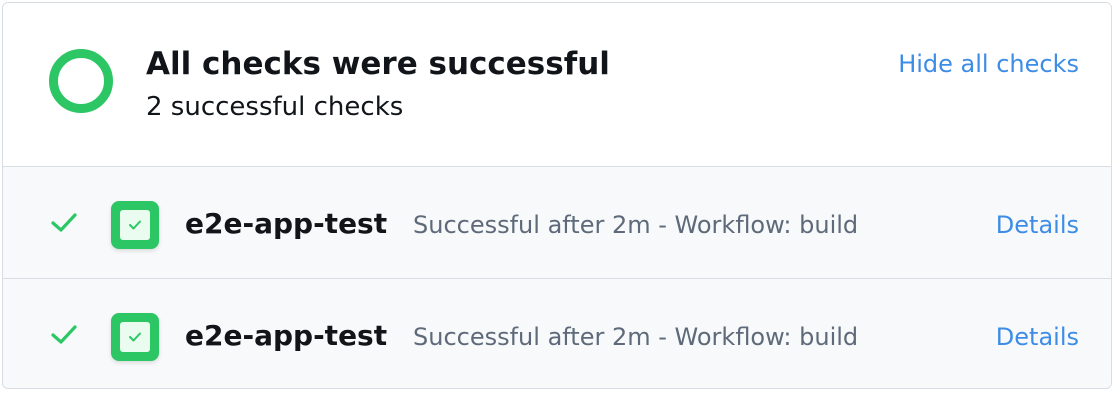  What do you see at coordinates (378, 64) in the screenshot?
I see `summary-title: All checks were successful` at bounding box center [378, 64].